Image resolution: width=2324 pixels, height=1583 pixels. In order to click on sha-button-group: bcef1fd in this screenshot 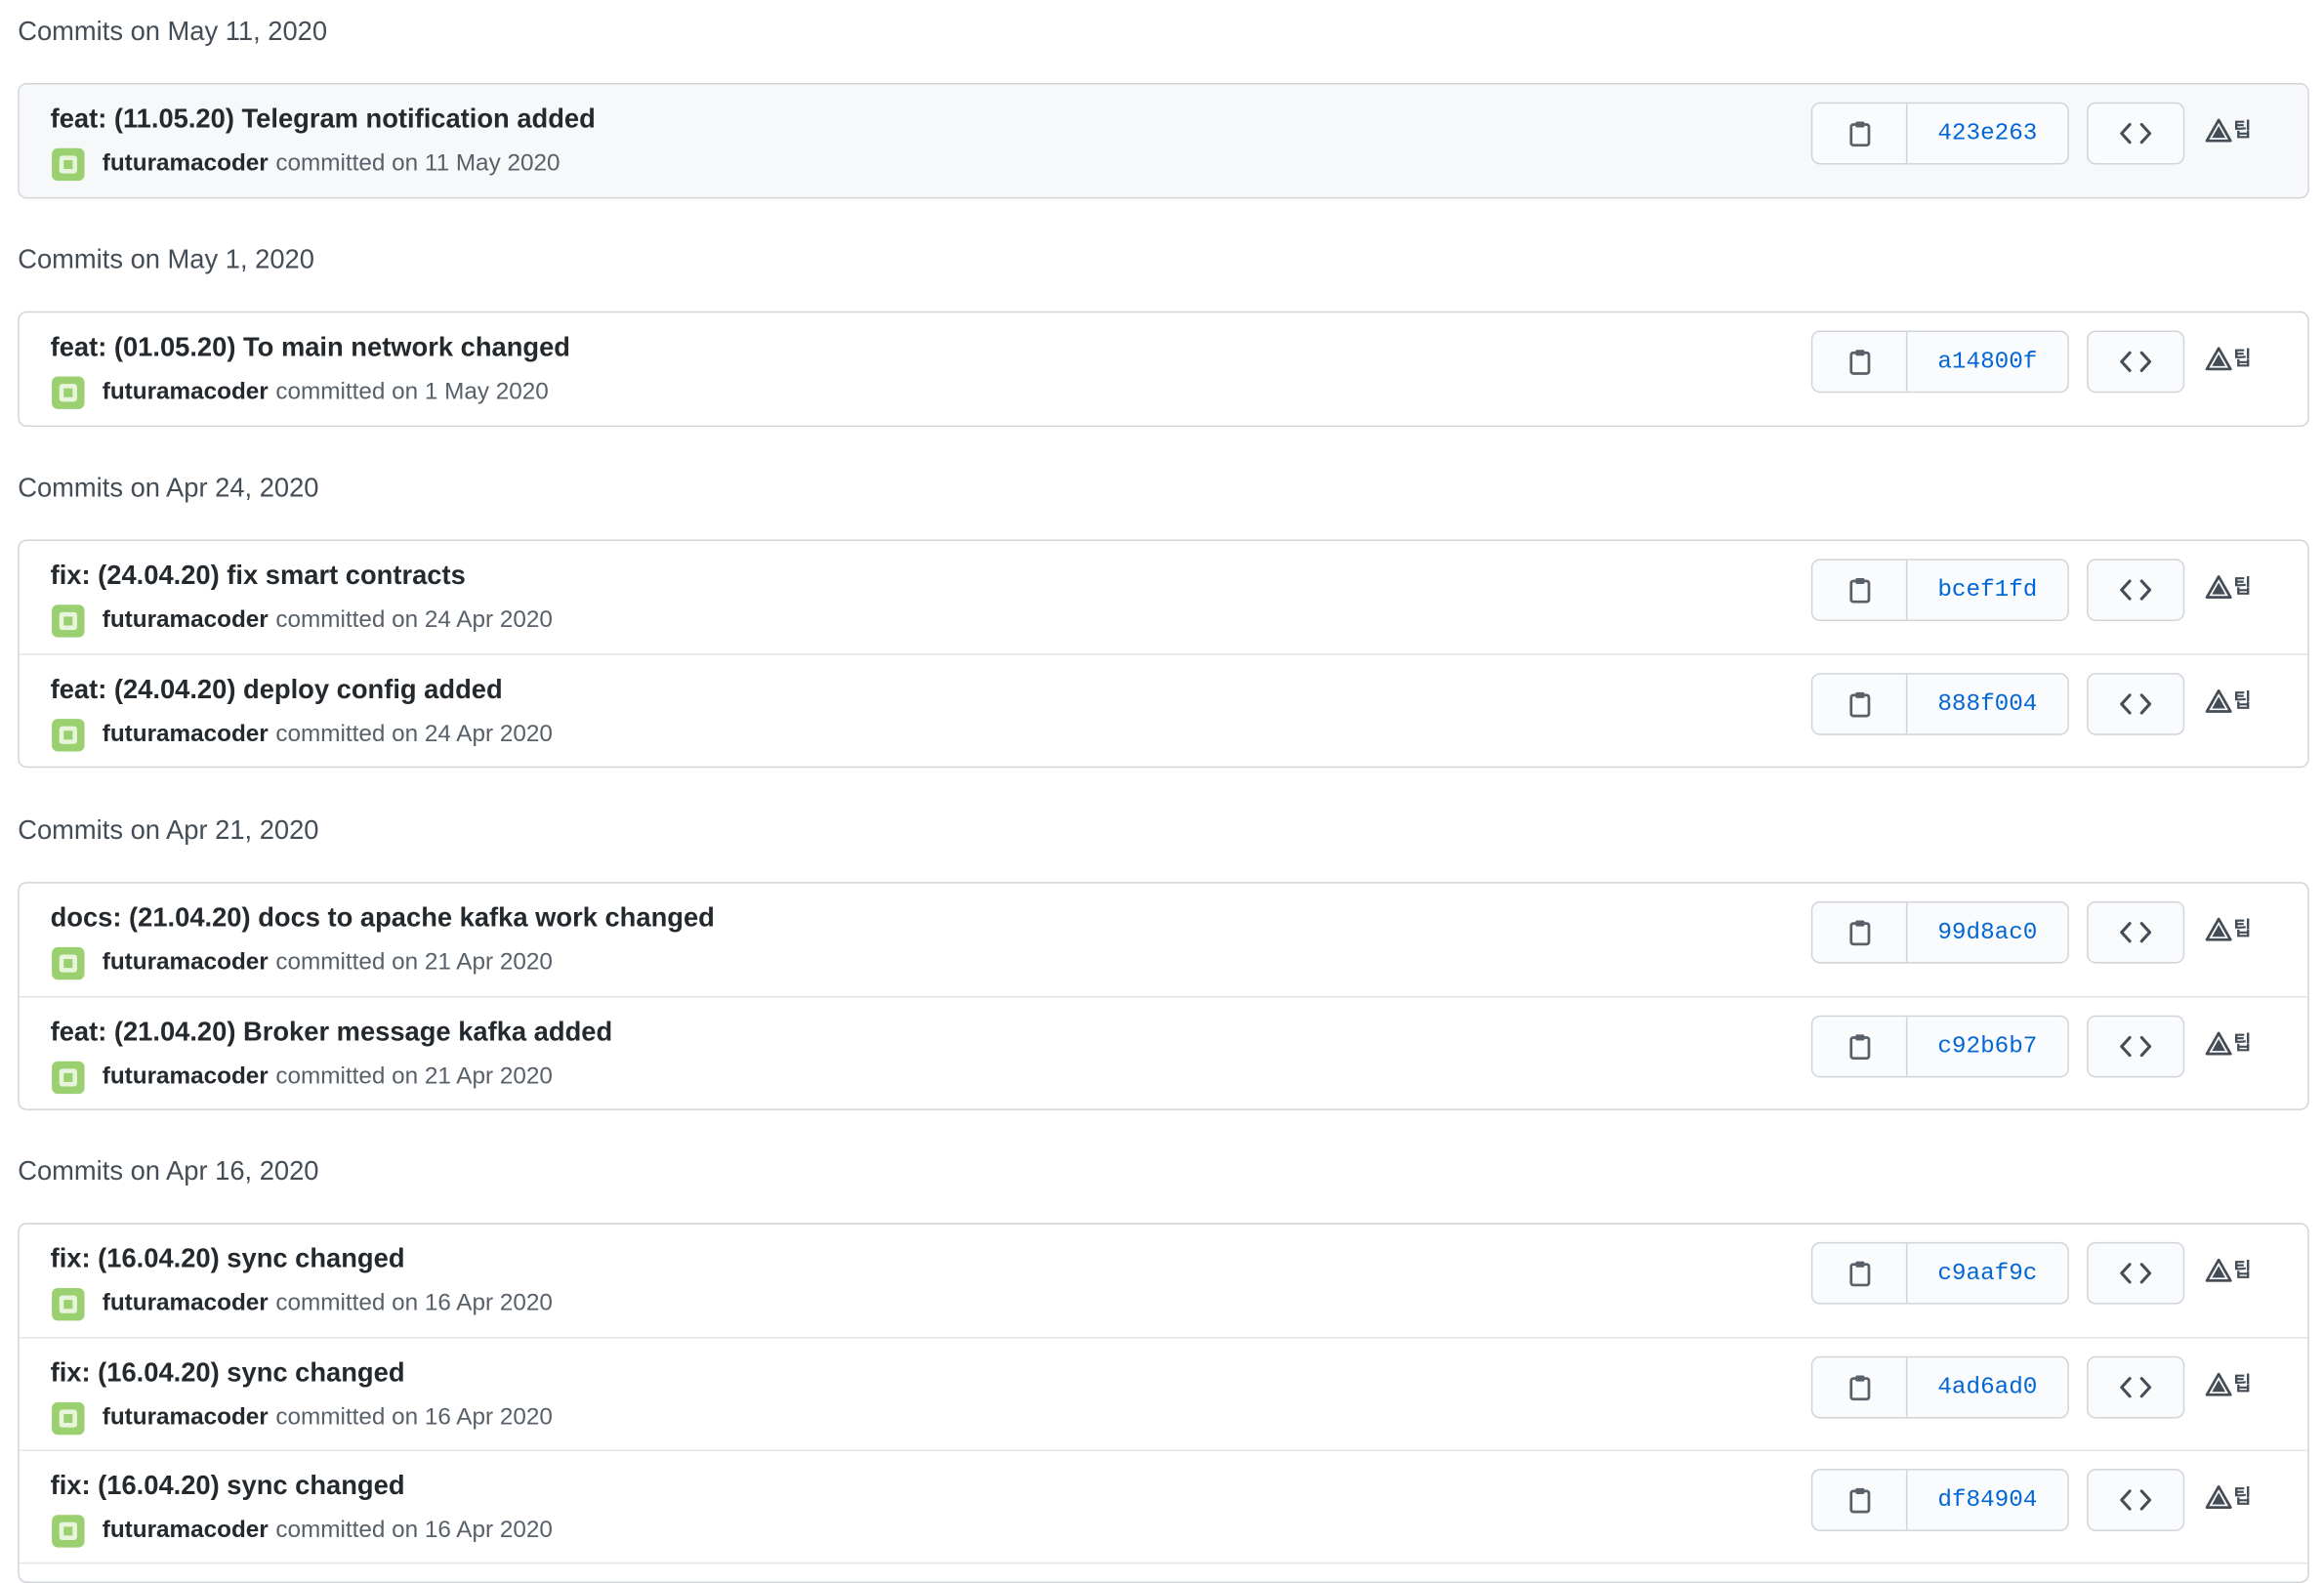, I will do `click(1939, 590)`.